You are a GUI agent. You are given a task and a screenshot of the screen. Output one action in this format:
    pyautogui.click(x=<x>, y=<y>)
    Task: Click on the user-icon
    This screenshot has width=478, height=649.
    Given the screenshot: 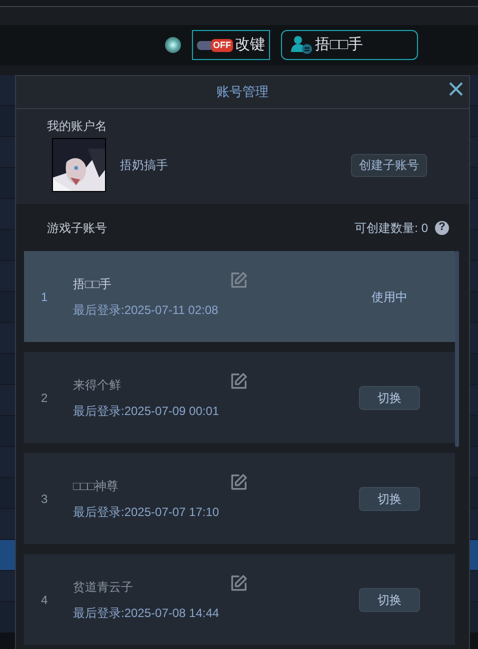 What is the action you would take?
    pyautogui.click(x=302, y=45)
    